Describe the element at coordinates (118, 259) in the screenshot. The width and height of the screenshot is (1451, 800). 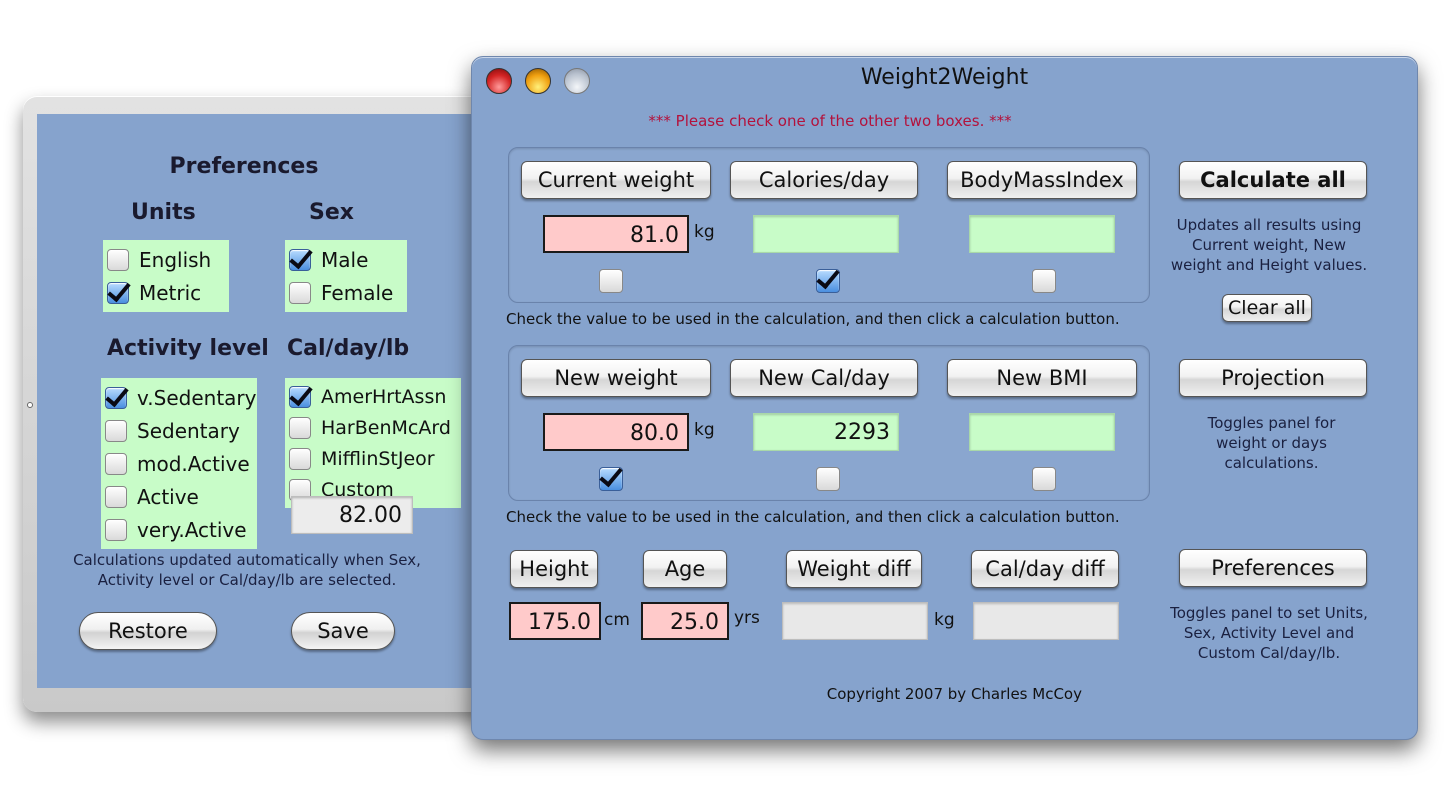
I see `units-english-checkbox` at that location.